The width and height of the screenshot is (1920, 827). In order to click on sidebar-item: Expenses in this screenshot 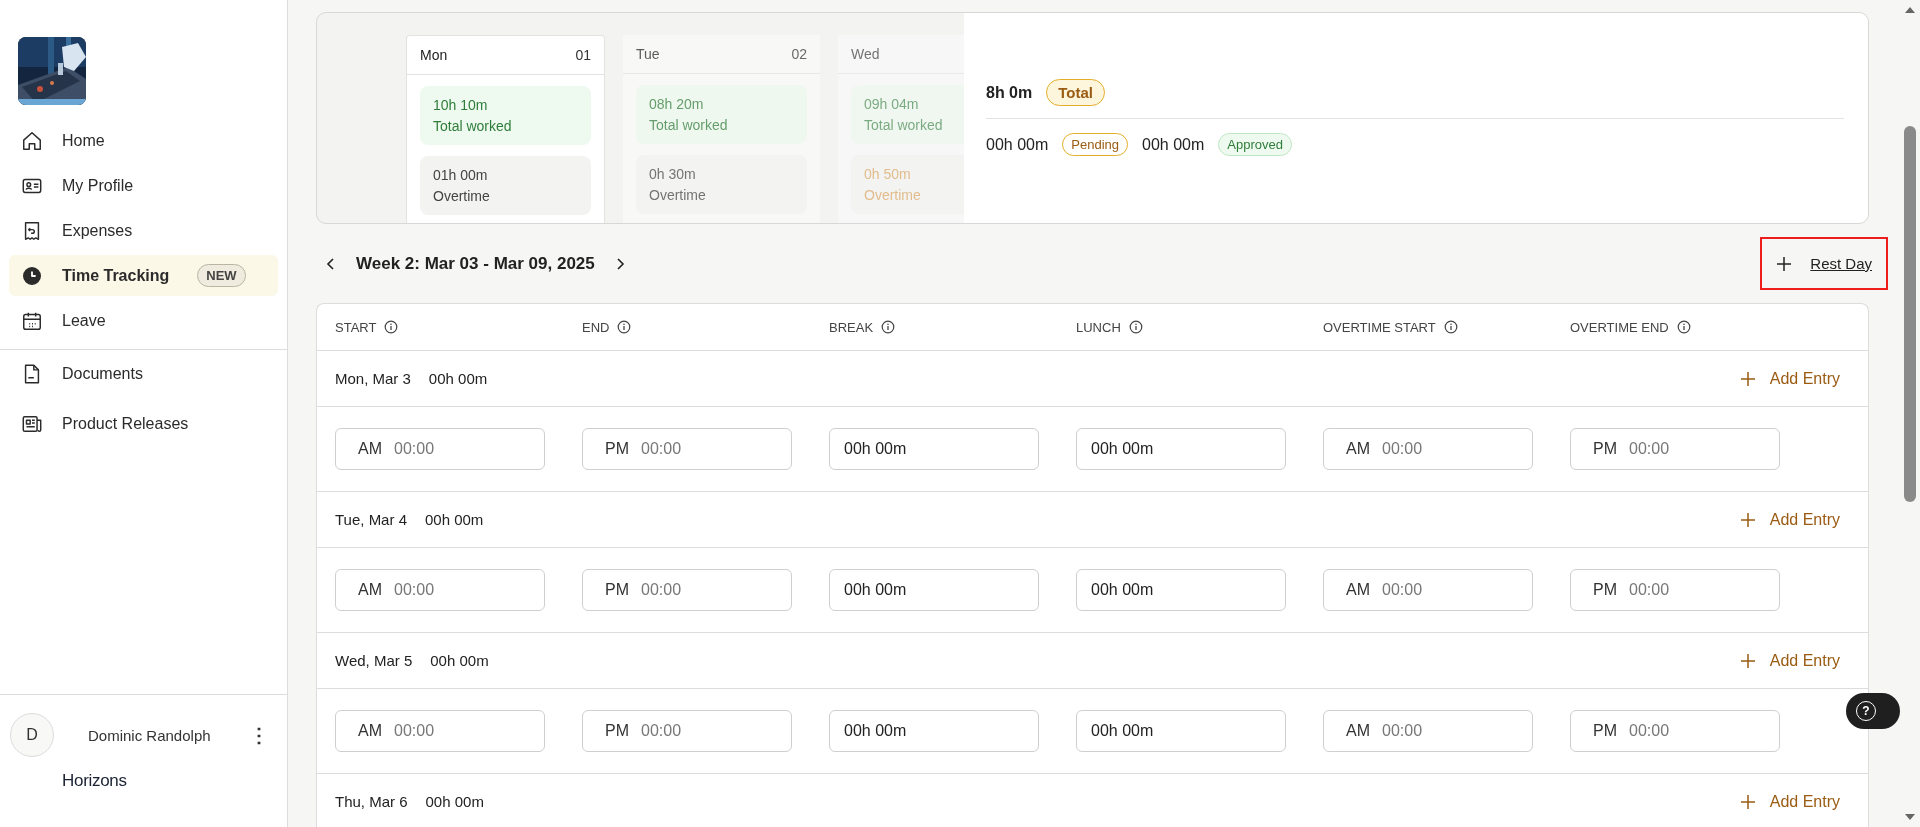, I will do `click(143, 230)`.